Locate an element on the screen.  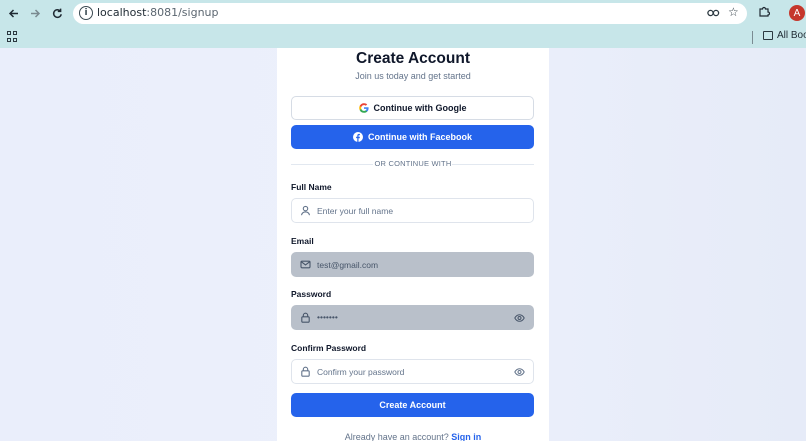
facebook-signin-button: Continue with Facebook is located at coordinates (412, 137).